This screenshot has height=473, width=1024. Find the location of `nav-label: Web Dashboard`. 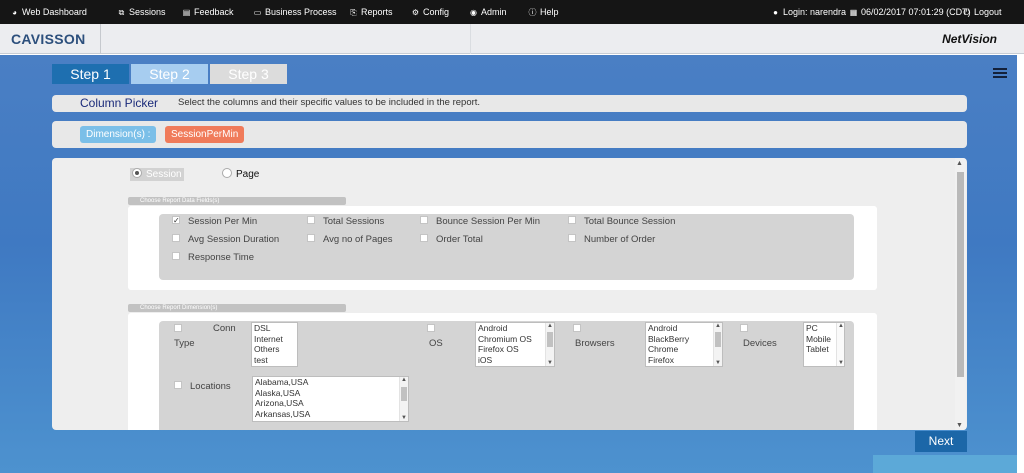

nav-label: Web Dashboard is located at coordinates (54, 12).